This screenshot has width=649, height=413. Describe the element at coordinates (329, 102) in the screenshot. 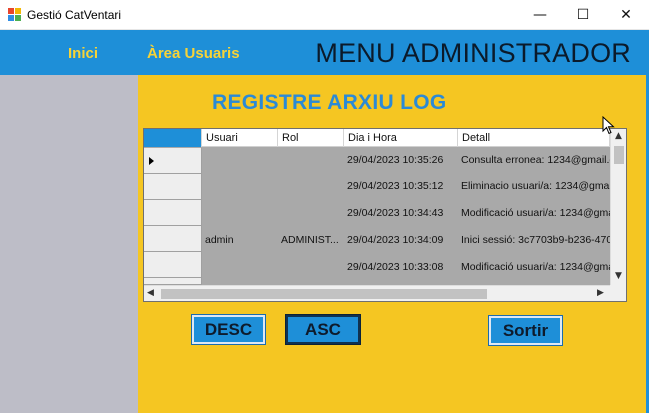

I see `page-title: REGISTRE ARXIU LOG` at that location.